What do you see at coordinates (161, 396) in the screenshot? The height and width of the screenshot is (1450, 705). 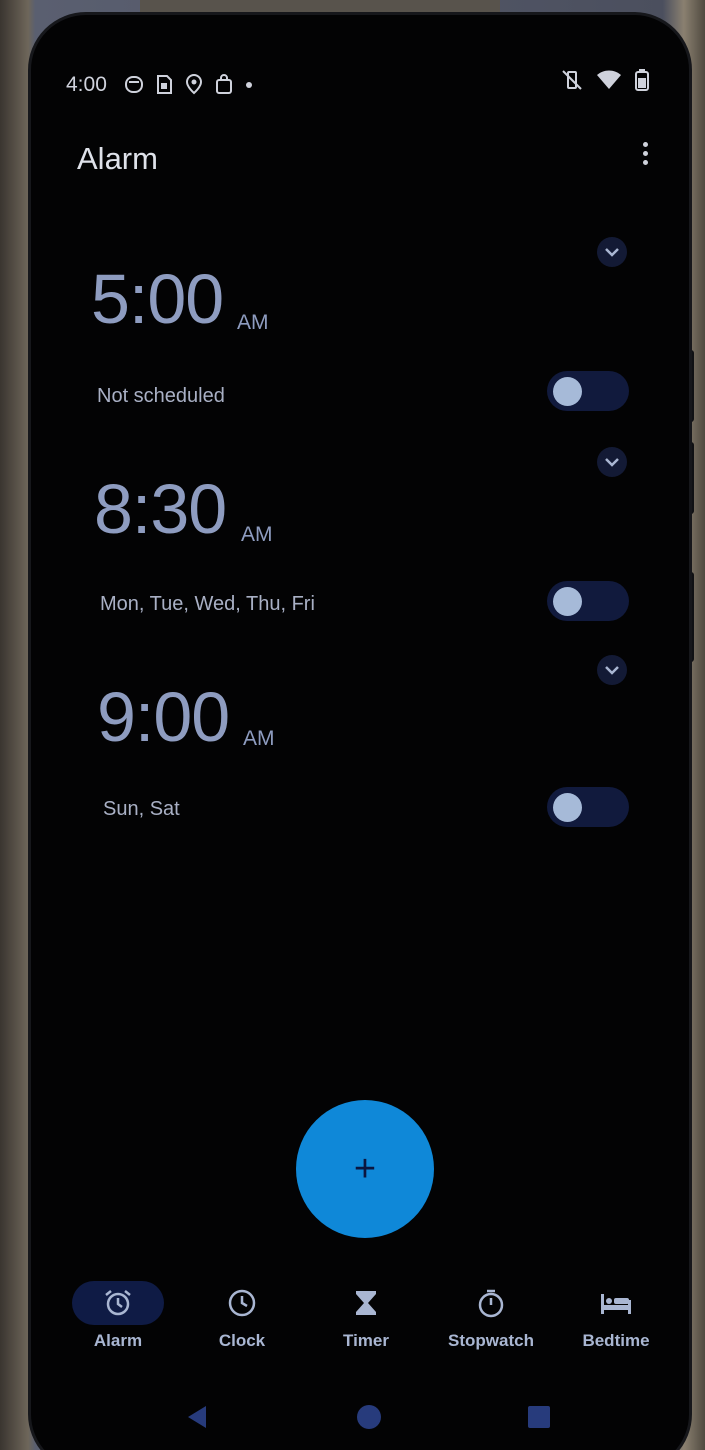 I see `alarm-schedule: Not scheduled` at bounding box center [161, 396].